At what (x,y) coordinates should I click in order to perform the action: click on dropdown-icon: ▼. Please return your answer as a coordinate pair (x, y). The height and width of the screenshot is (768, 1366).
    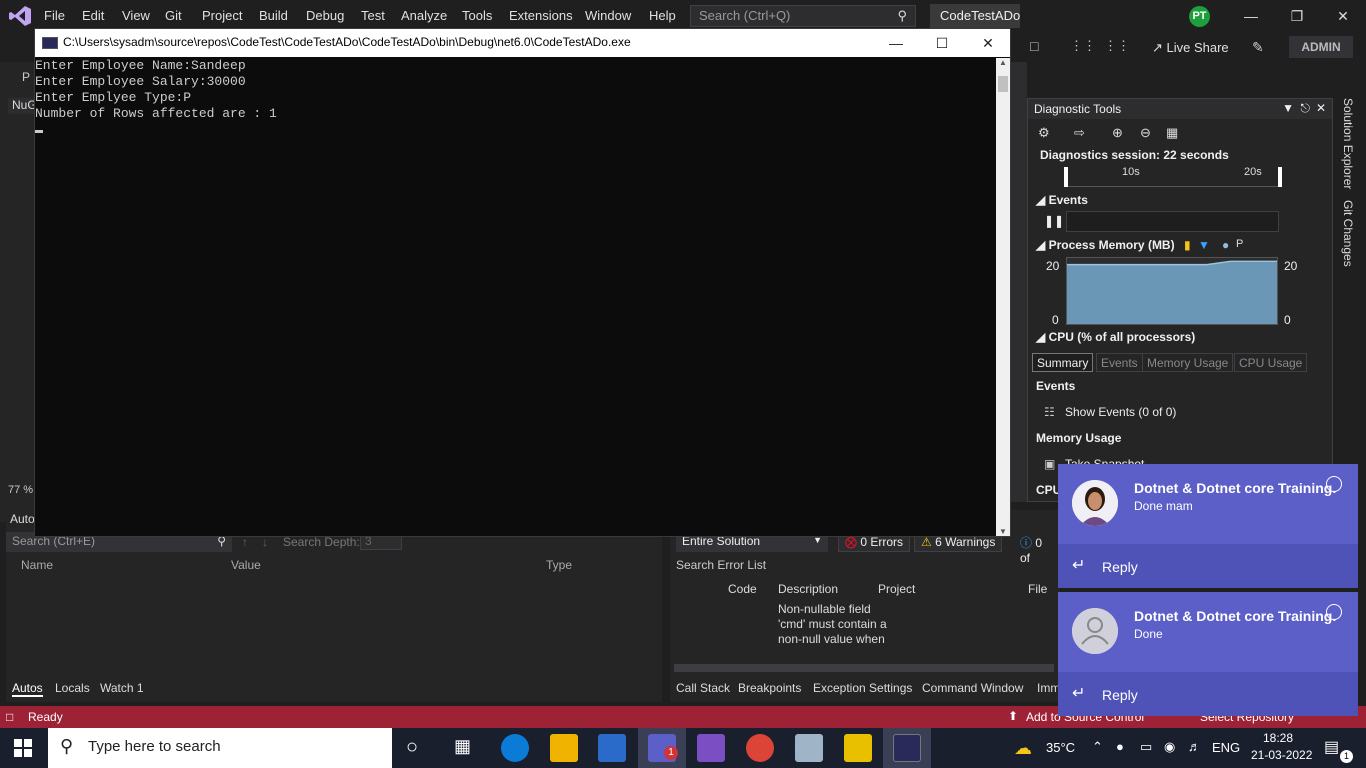
    Looking at the image, I should click on (1288, 108).